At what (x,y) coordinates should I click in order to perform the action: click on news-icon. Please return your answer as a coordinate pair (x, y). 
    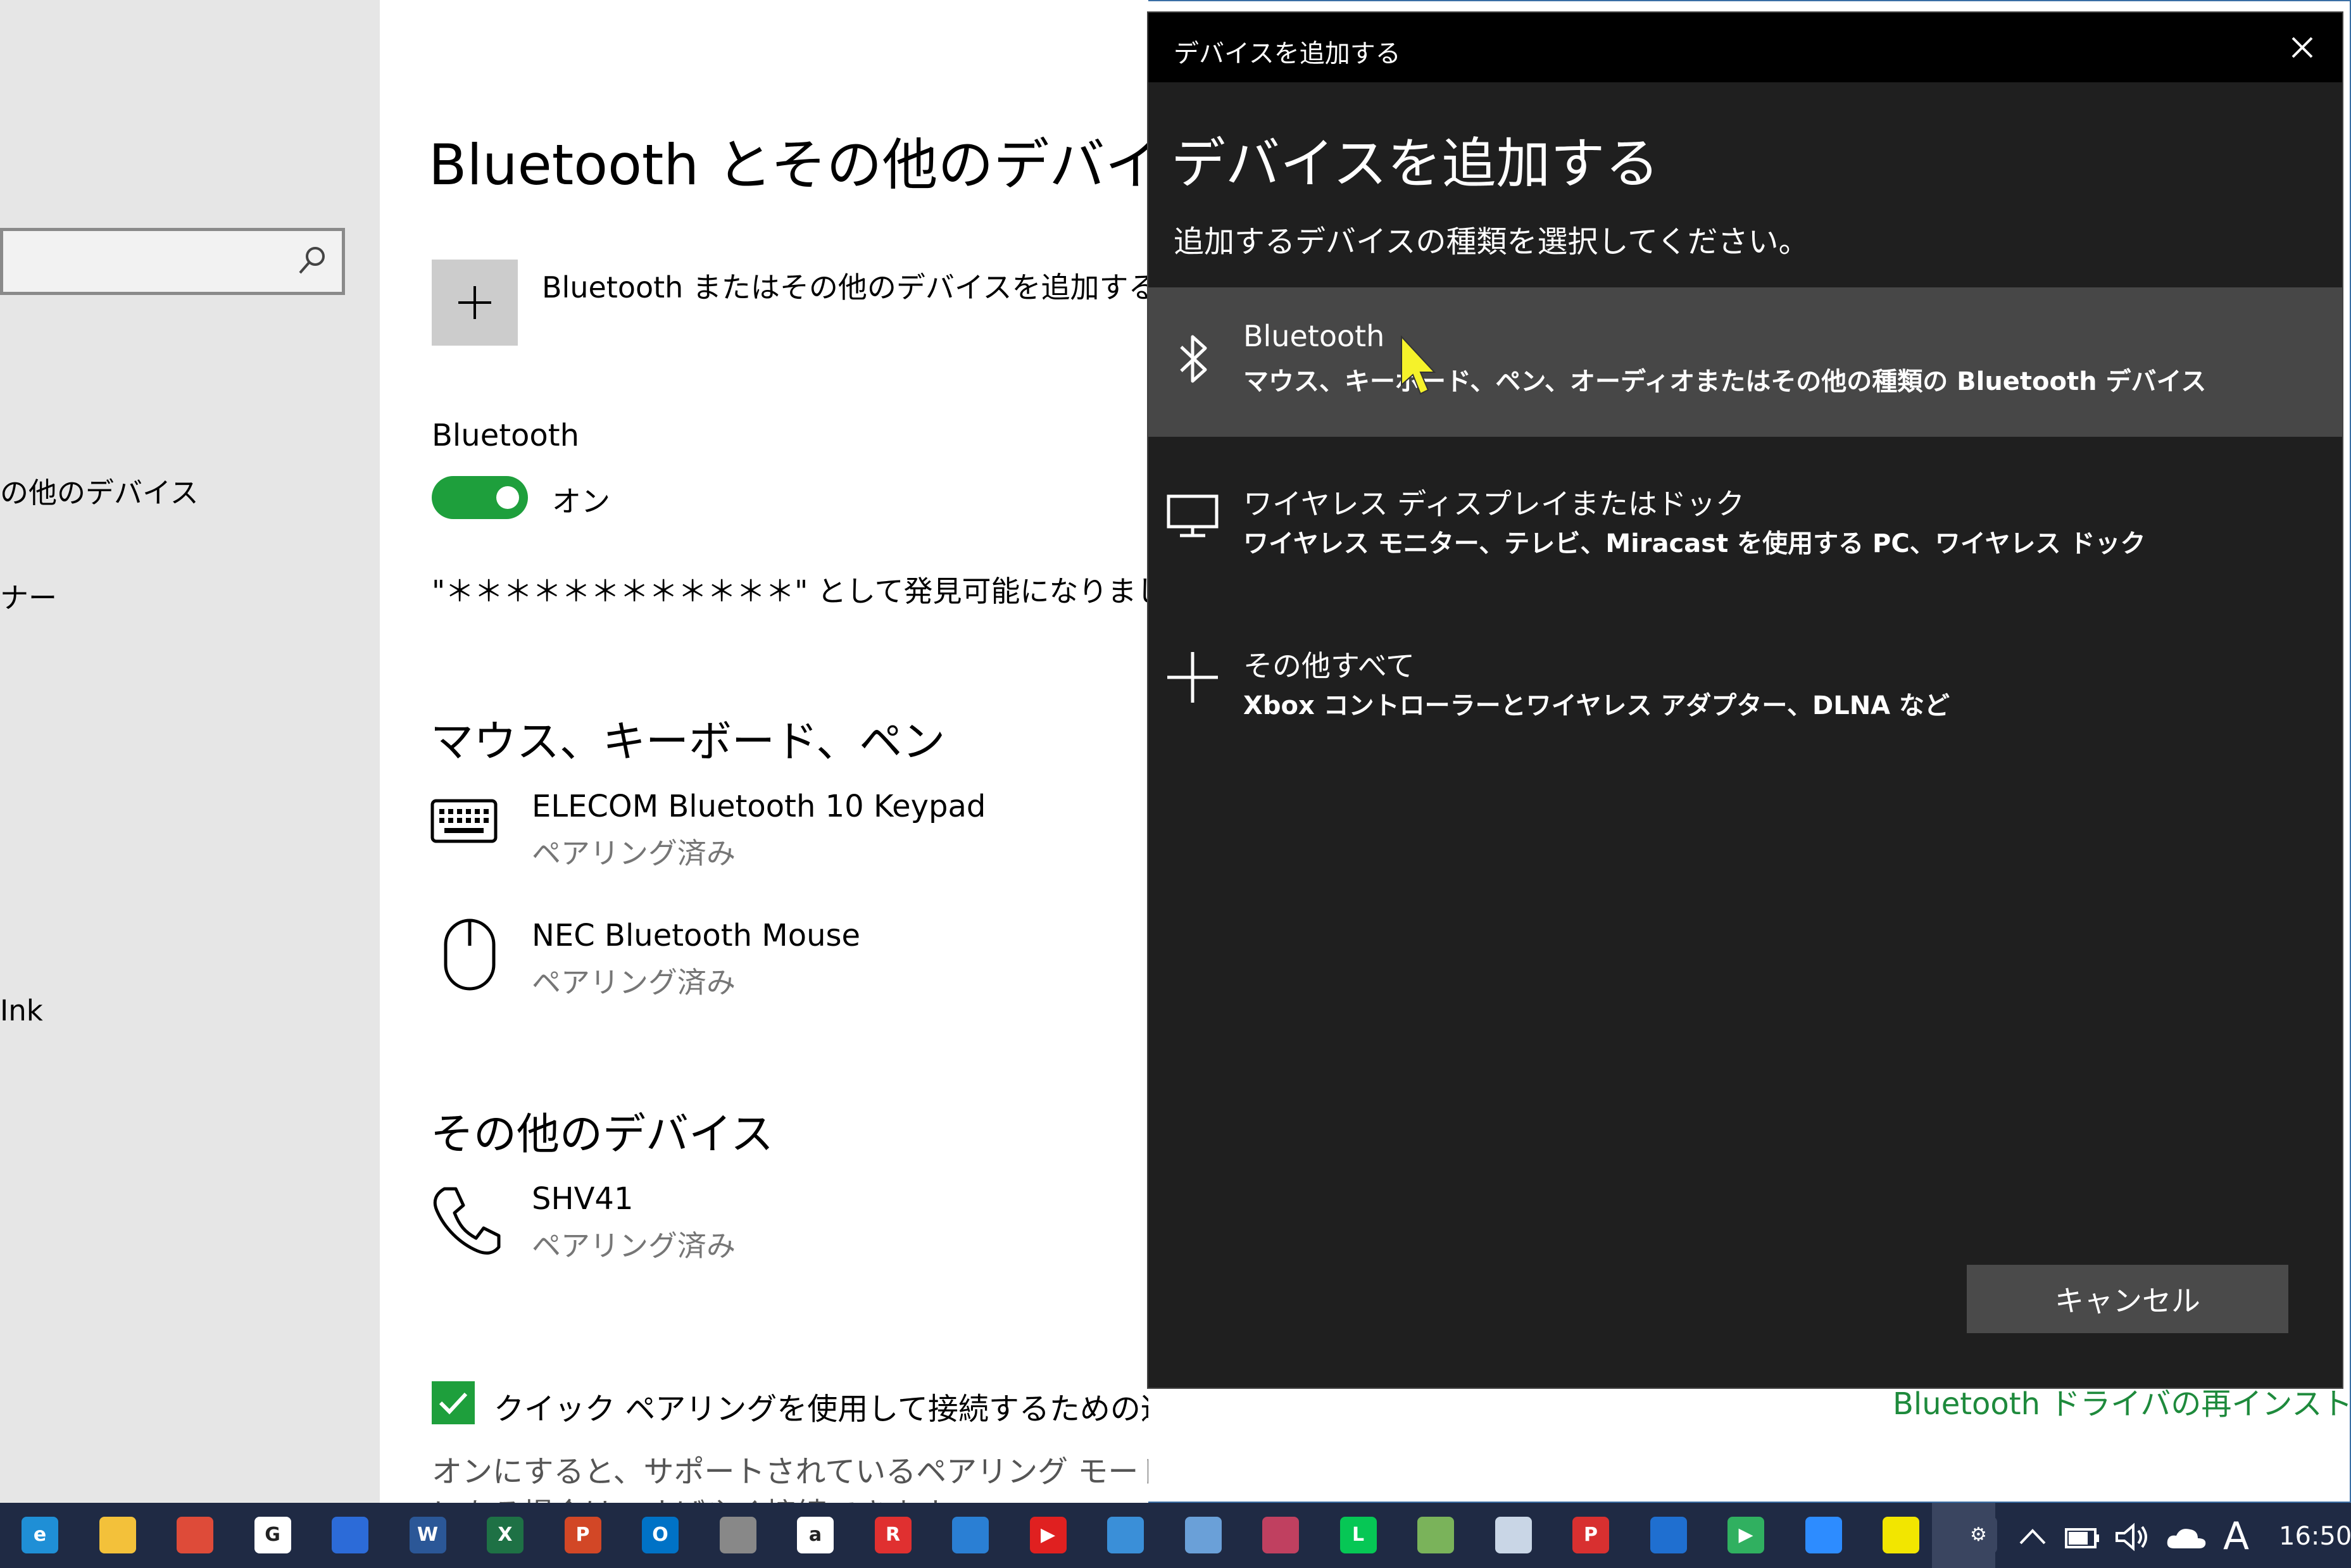
    Looking at the image, I should click on (970, 1535).